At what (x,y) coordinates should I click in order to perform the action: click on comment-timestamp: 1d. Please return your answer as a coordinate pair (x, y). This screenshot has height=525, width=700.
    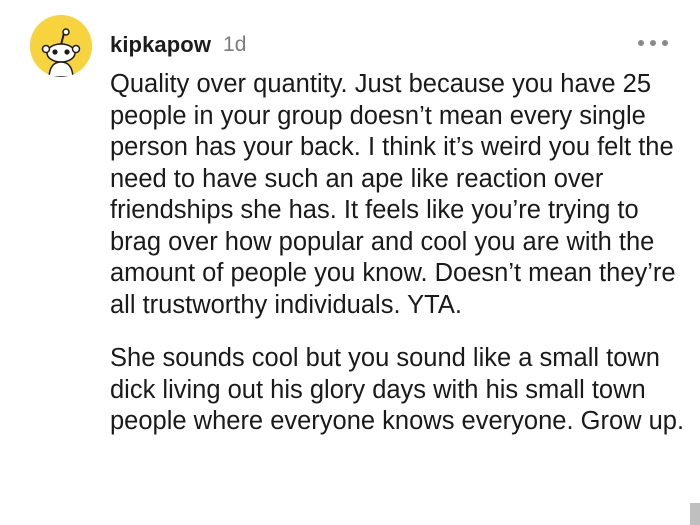
    Looking at the image, I should click on (235, 44).